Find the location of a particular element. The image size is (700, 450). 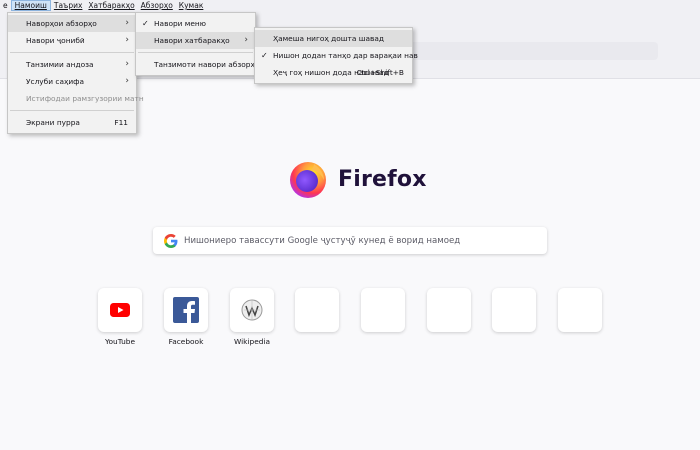

menu-item-shortcut: F11 is located at coordinates (121, 122).